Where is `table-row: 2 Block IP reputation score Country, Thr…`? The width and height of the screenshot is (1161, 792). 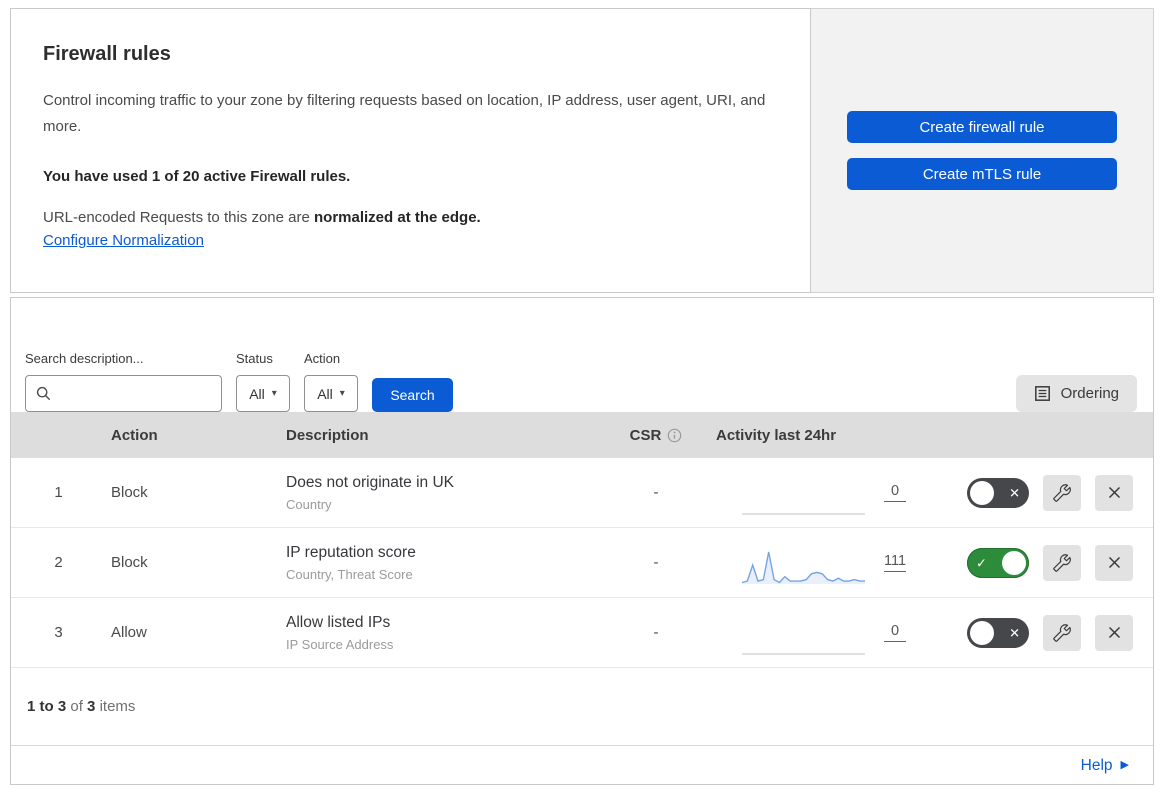
table-row: 2 Block IP reputation score Country, Thr… is located at coordinates (582, 563).